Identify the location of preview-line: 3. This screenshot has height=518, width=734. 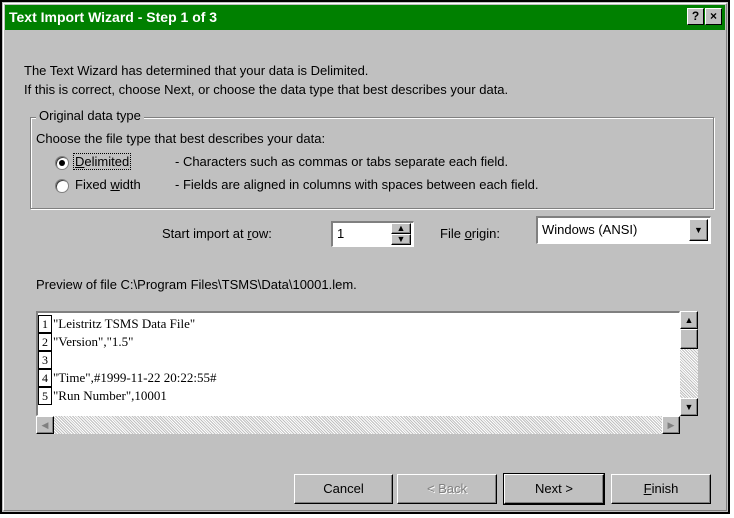
(45, 360).